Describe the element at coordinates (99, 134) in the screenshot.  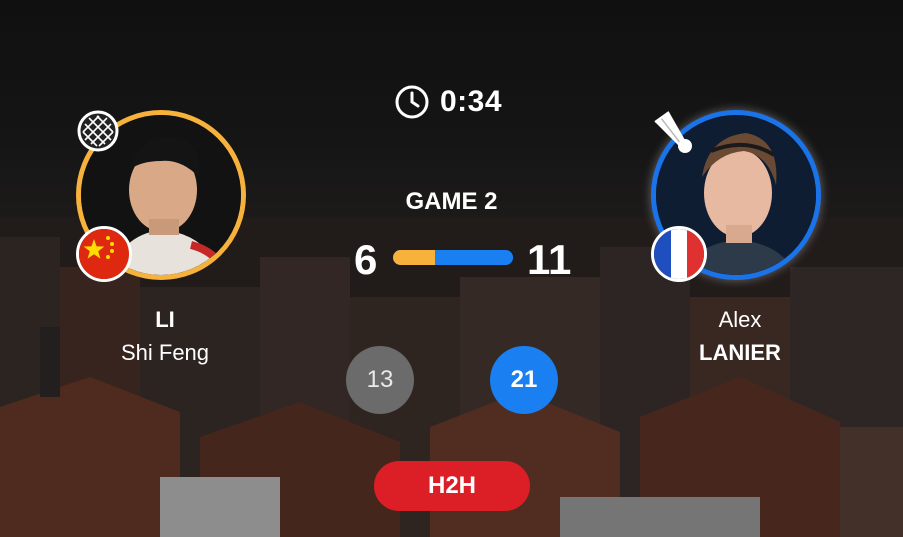
I see `racket-icon` at that location.